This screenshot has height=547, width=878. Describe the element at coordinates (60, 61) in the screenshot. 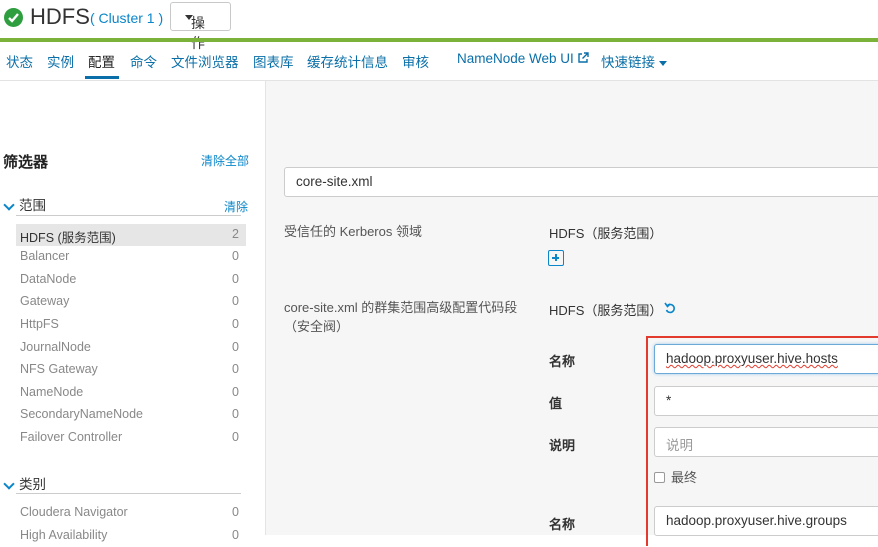

I see `tab-instances: 实例` at that location.